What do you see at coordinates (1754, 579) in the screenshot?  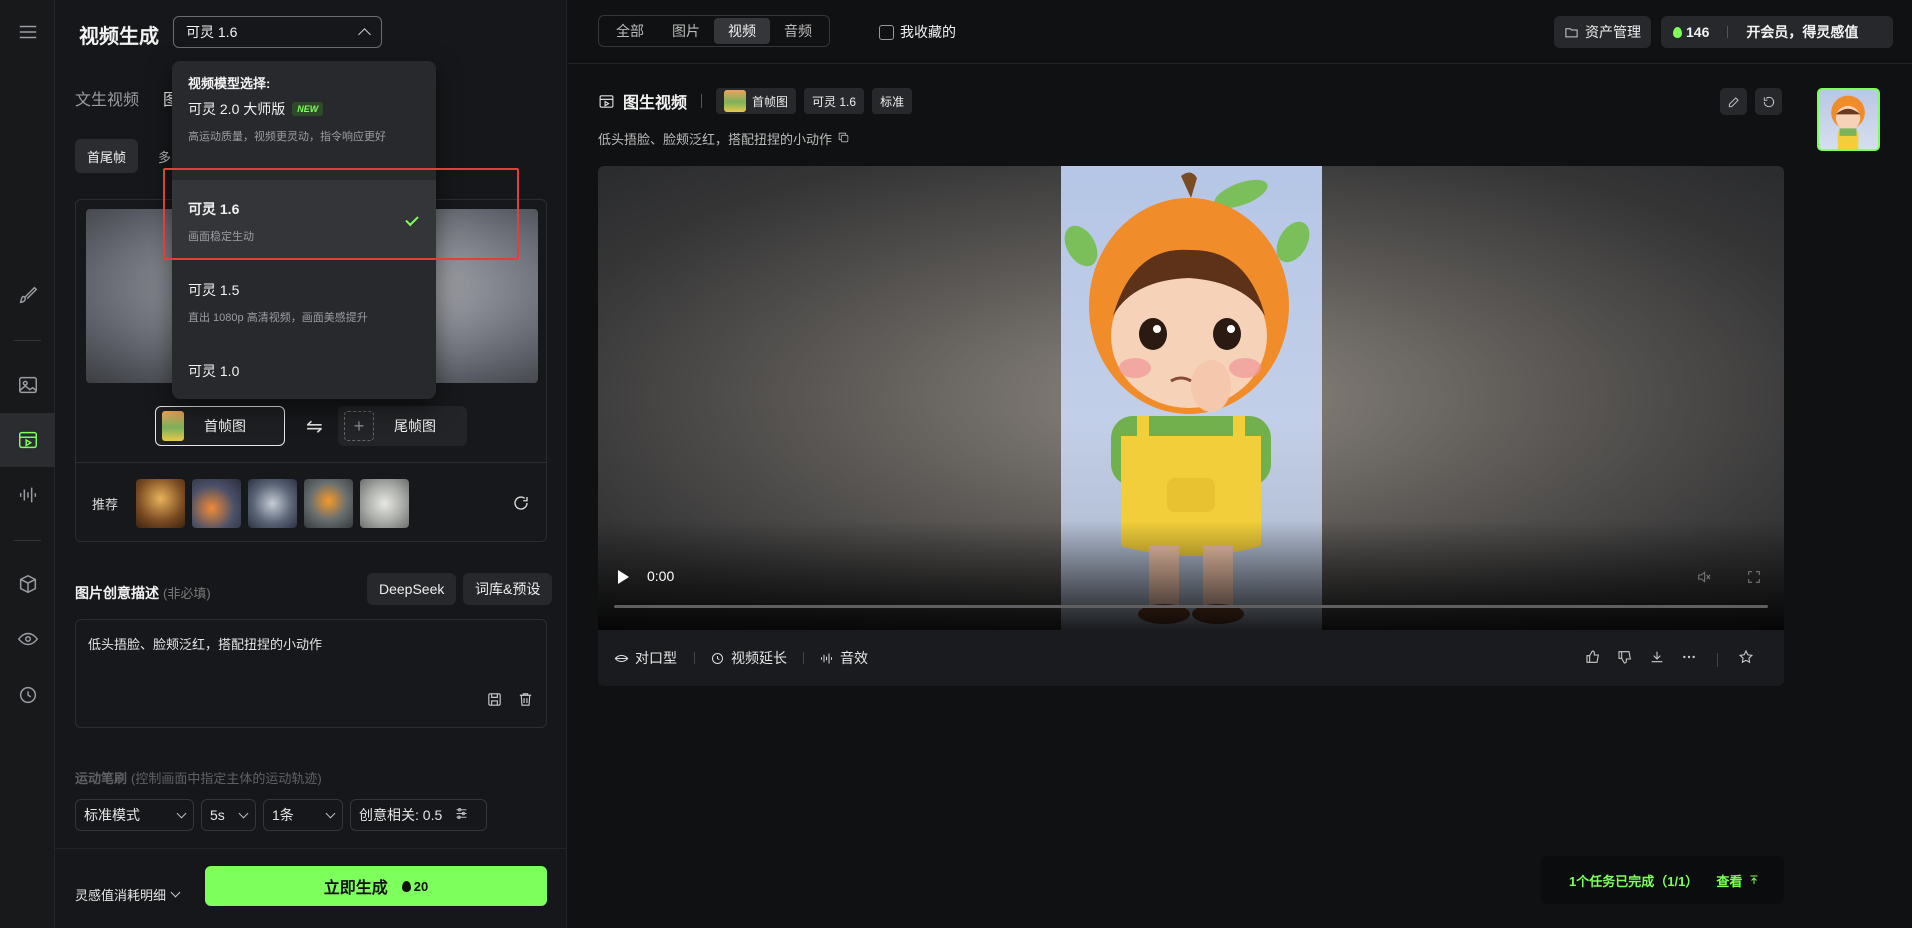 I see `fullscreen-icon` at bounding box center [1754, 579].